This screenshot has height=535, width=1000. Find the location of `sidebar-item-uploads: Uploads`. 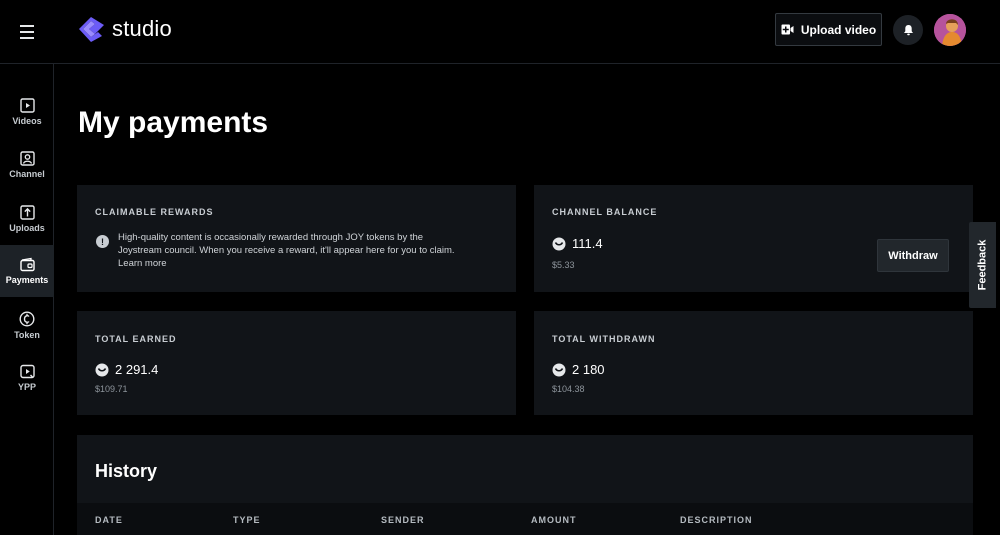

sidebar-item-uploads: Uploads is located at coordinates (27, 219).